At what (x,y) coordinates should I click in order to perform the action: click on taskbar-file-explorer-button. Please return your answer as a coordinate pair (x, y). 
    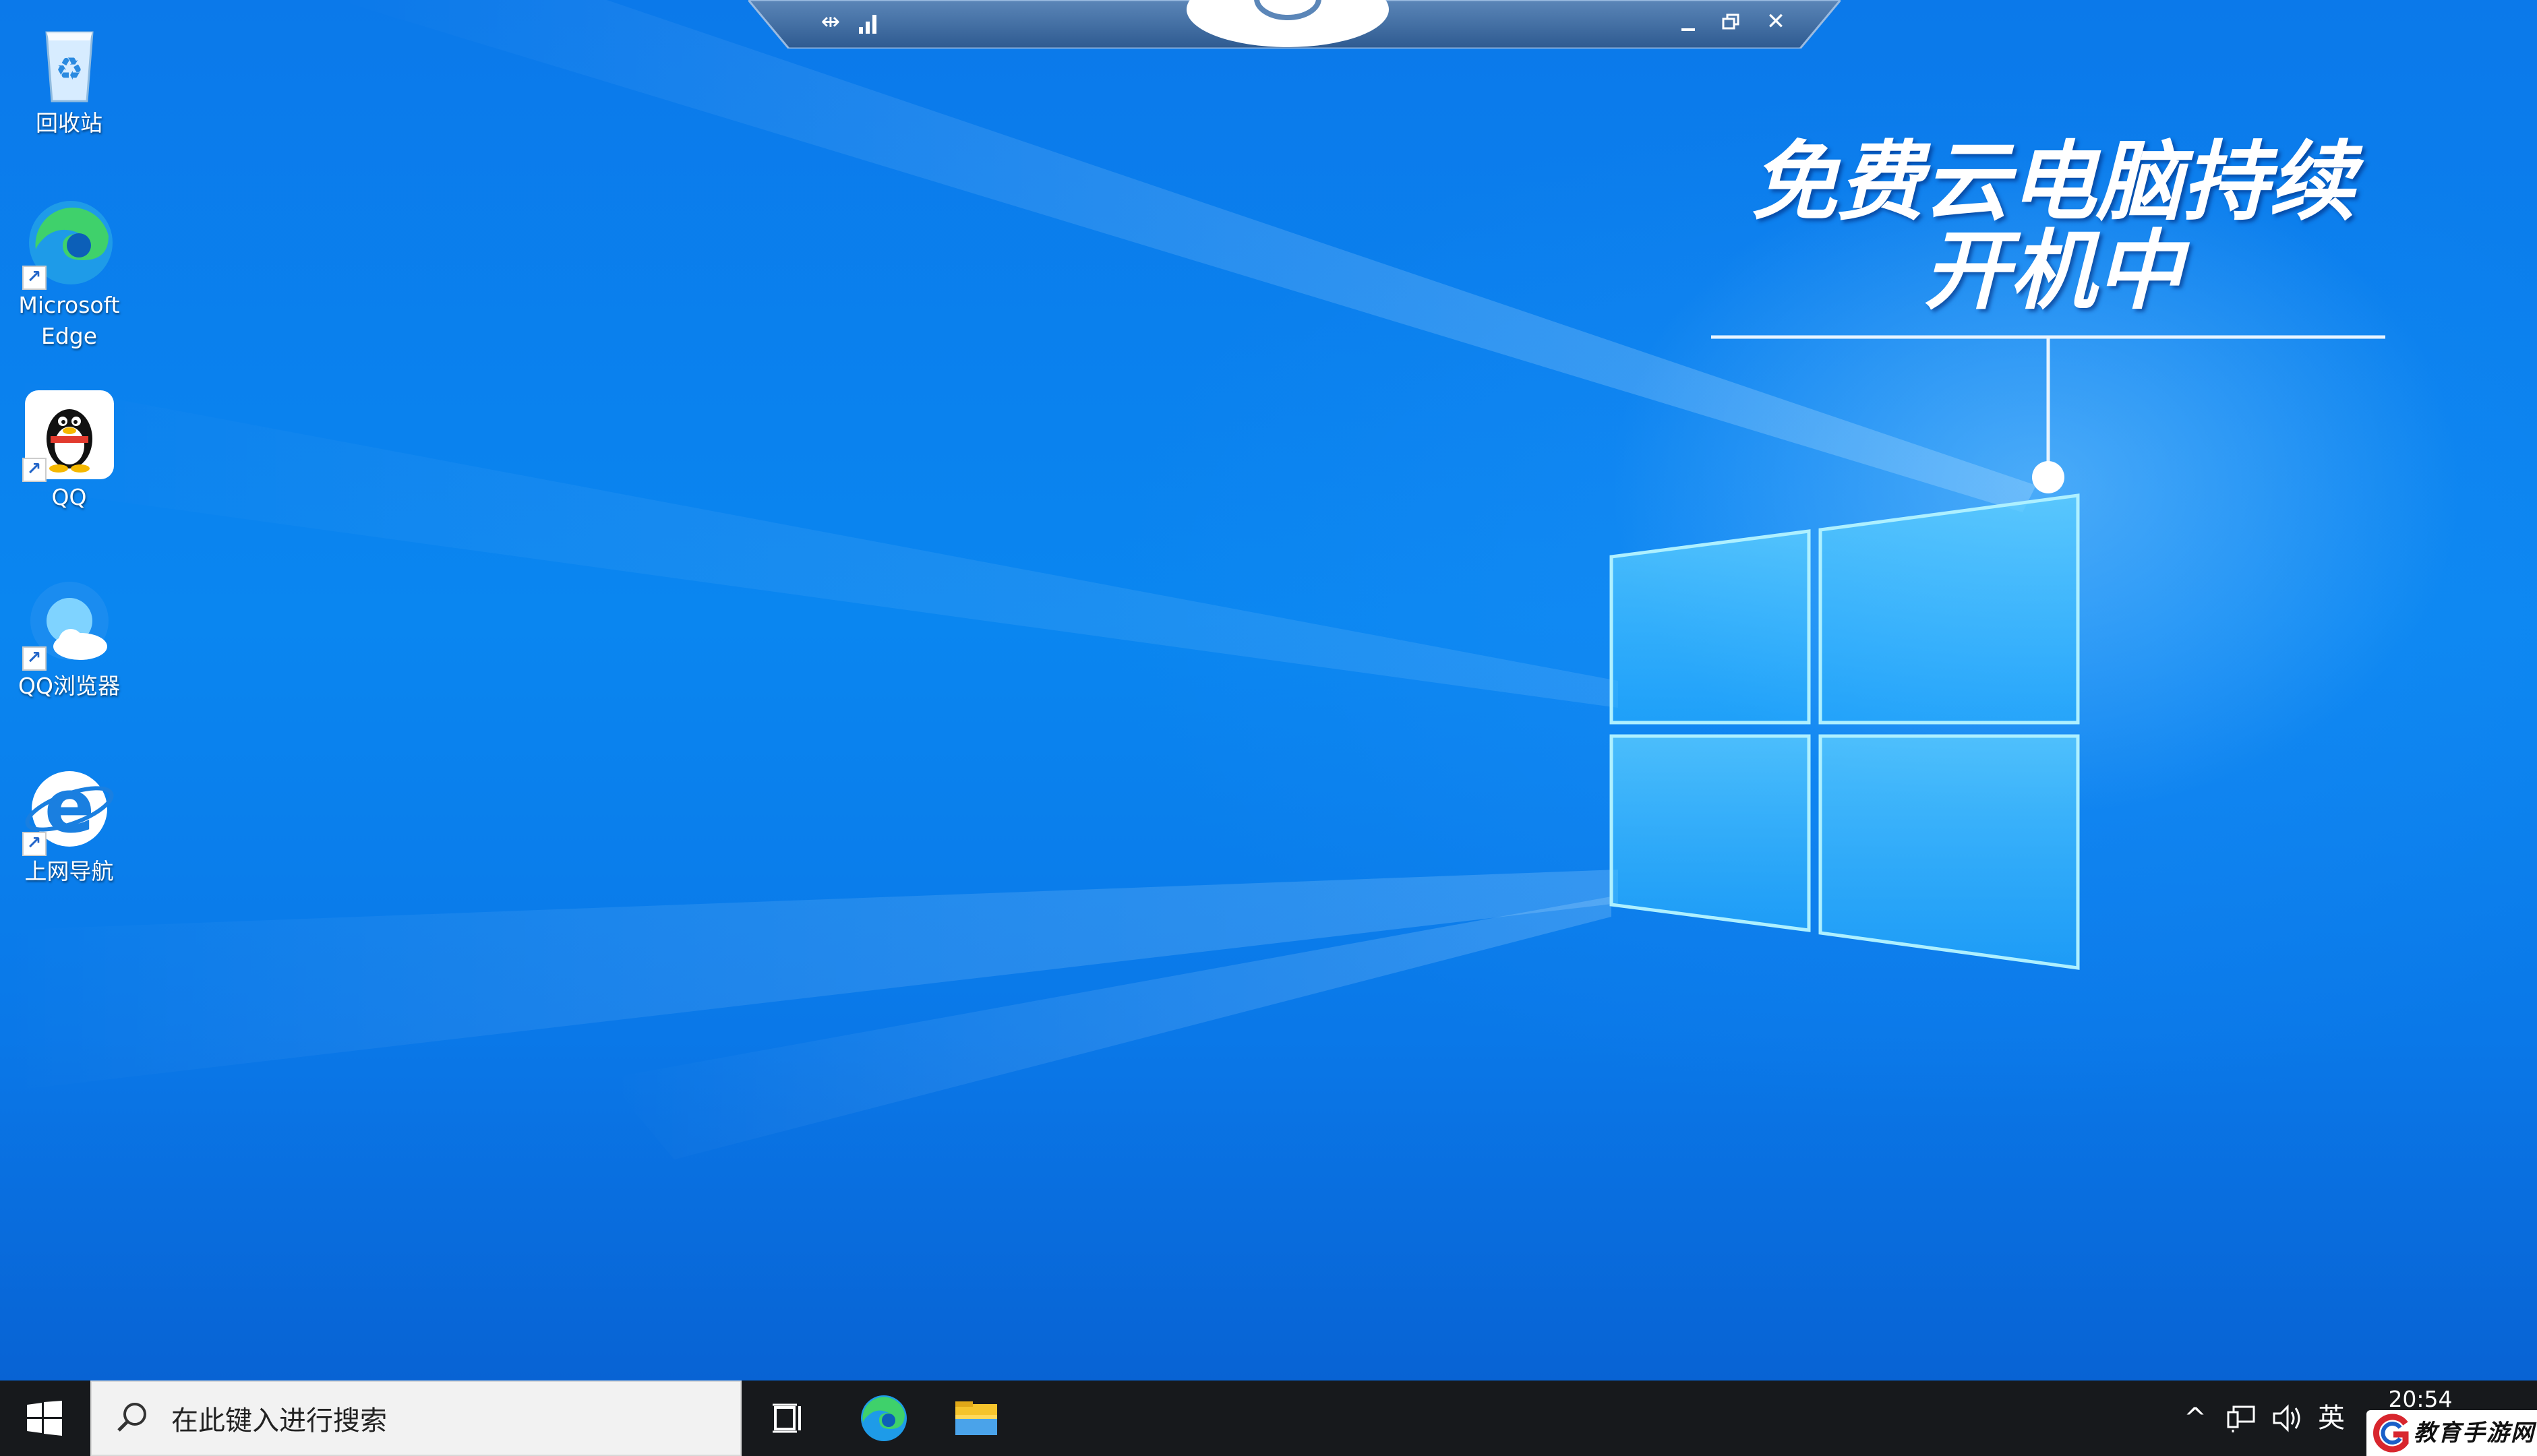
    Looking at the image, I should click on (976, 1418).